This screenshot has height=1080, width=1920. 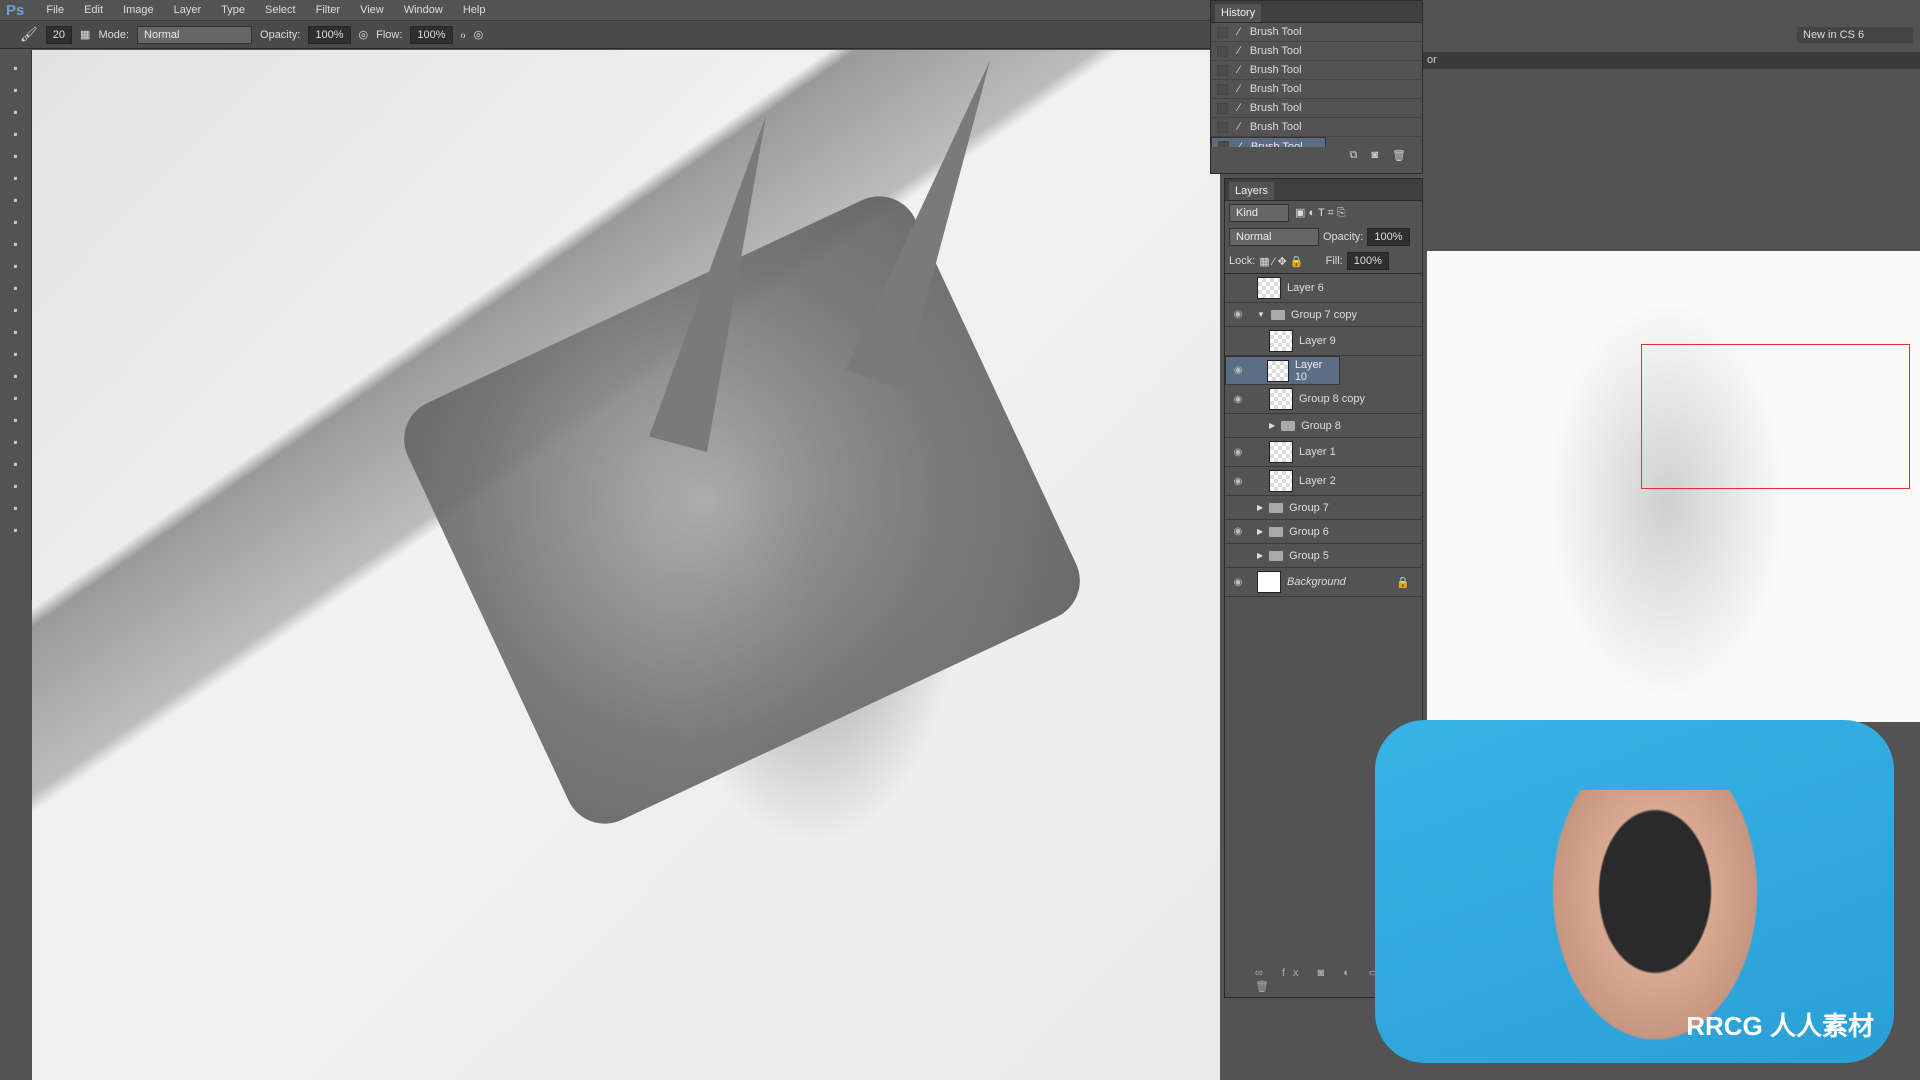 What do you see at coordinates (16, 134) in the screenshot?
I see `quick-select-tool-icon: ▪` at bounding box center [16, 134].